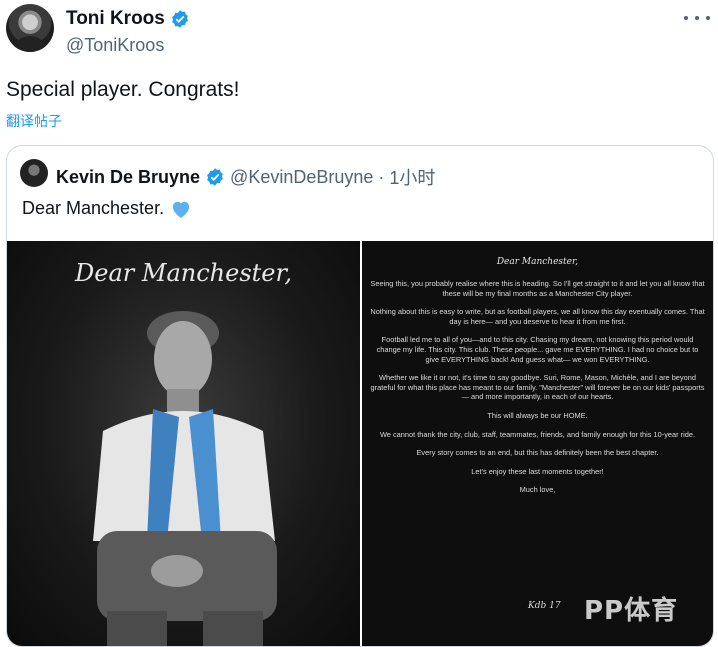 This screenshot has height=647, width=718. Describe the element at coordinates (537, 471) in the screenshot. I see `letter-paragraph: Let's enjoy these last moments together!` at that location.